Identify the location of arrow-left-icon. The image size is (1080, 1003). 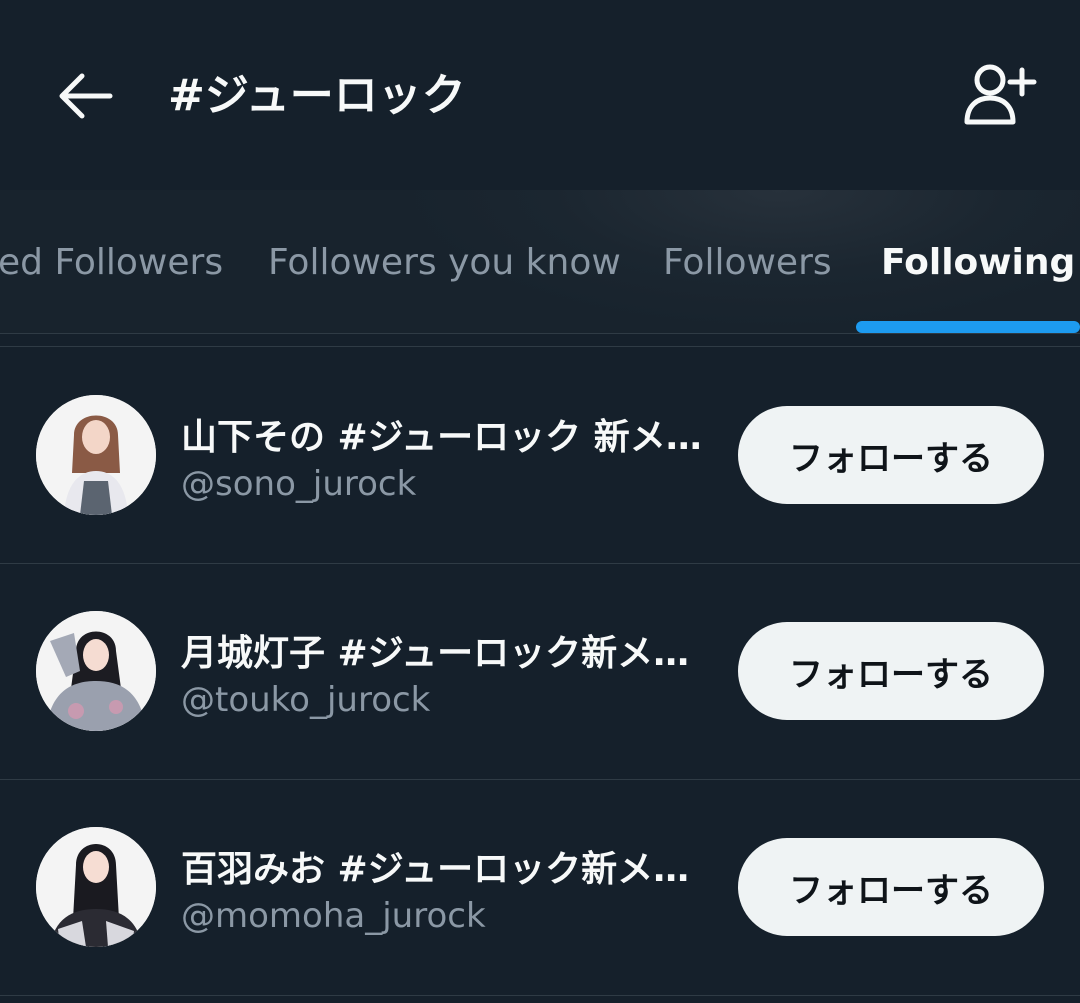
(86, 96).